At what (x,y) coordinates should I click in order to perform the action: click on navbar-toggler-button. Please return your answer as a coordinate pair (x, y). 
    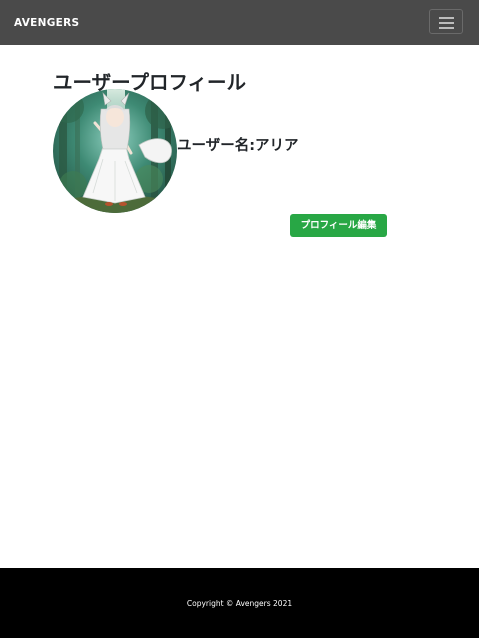
    Looking at the image, I should click on (446, 21).